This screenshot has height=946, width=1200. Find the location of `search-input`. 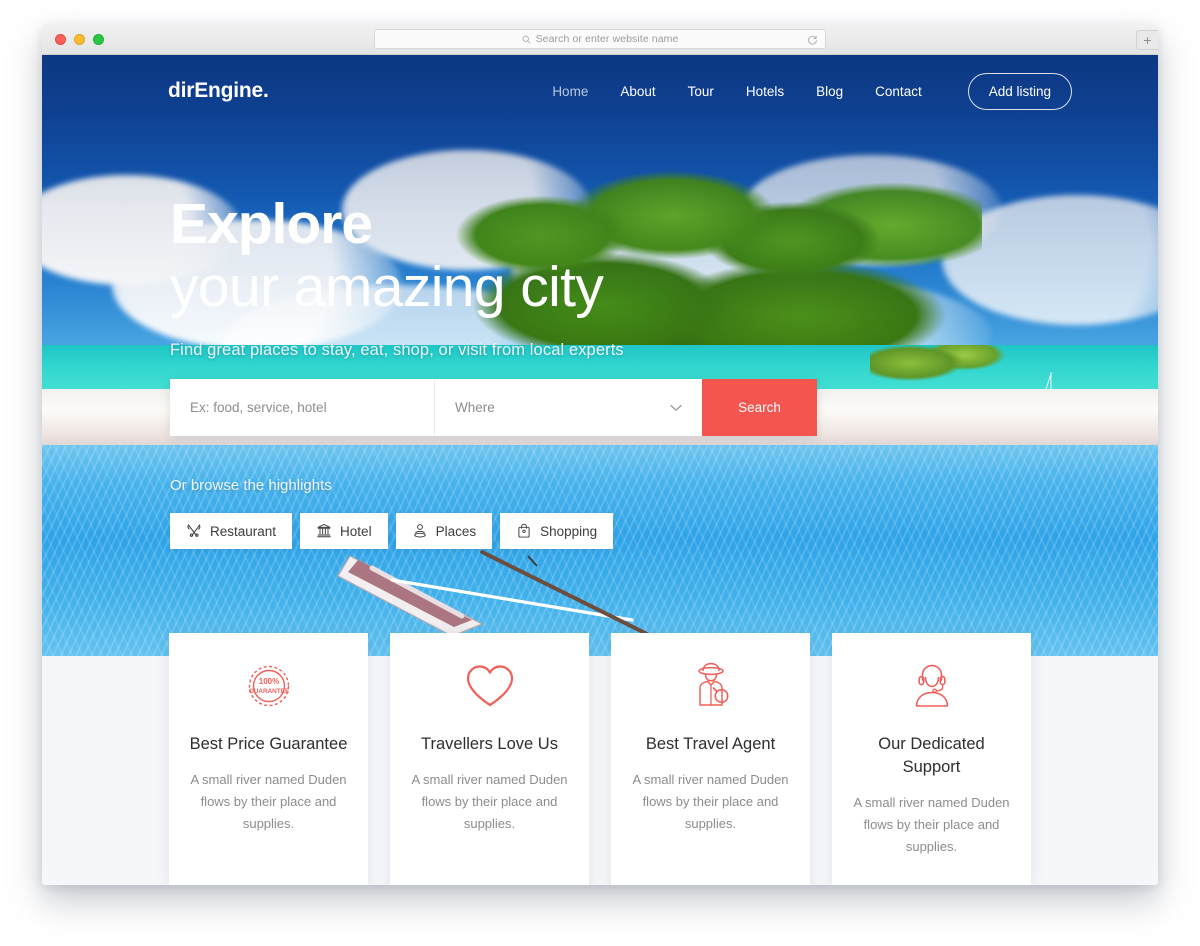

search-input is located at coordinates (302, 407).